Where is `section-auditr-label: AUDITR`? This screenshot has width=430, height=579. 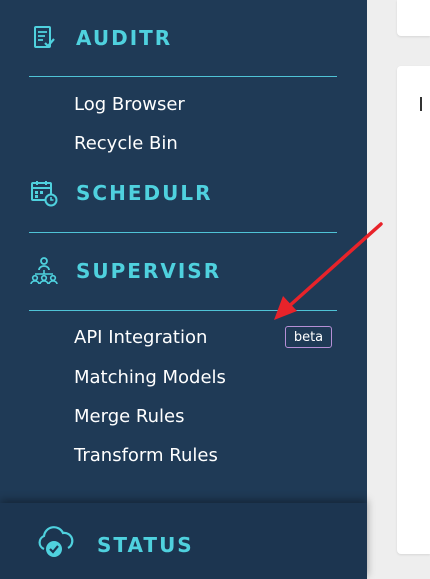
section-auditr-label: AUDITR is located at coordinates (124, 38).